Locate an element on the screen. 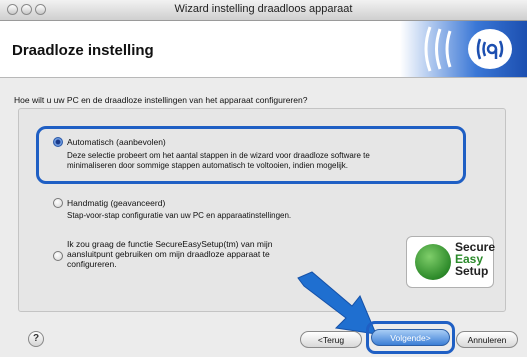  radio-manual is located at coordinates (58, 203).